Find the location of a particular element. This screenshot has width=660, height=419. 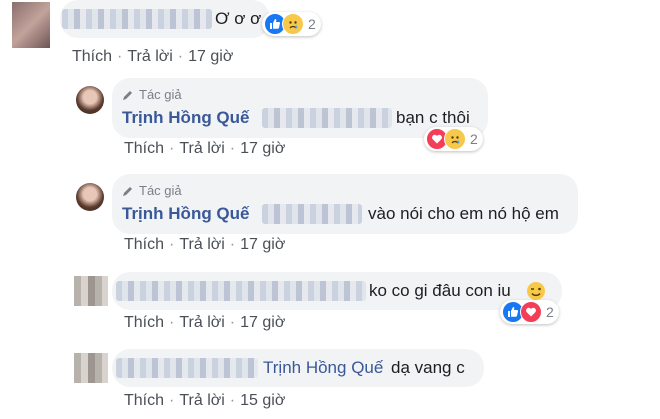

comment-bubble: Ơ ơ ơ is located at coordinates (165, 19).